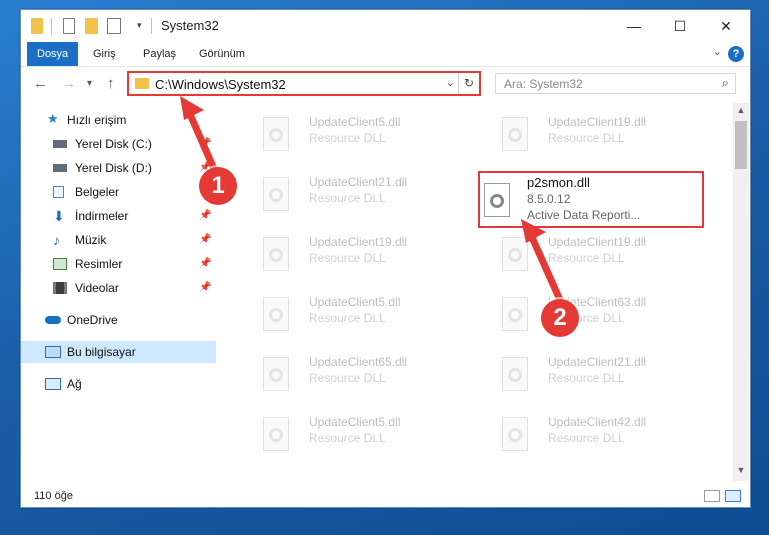 The width and height of the screenshot is (769, 535). Describe the element at coordinates (545, 267) in the screenshot. I see `arrow-2-shaft` at that location.